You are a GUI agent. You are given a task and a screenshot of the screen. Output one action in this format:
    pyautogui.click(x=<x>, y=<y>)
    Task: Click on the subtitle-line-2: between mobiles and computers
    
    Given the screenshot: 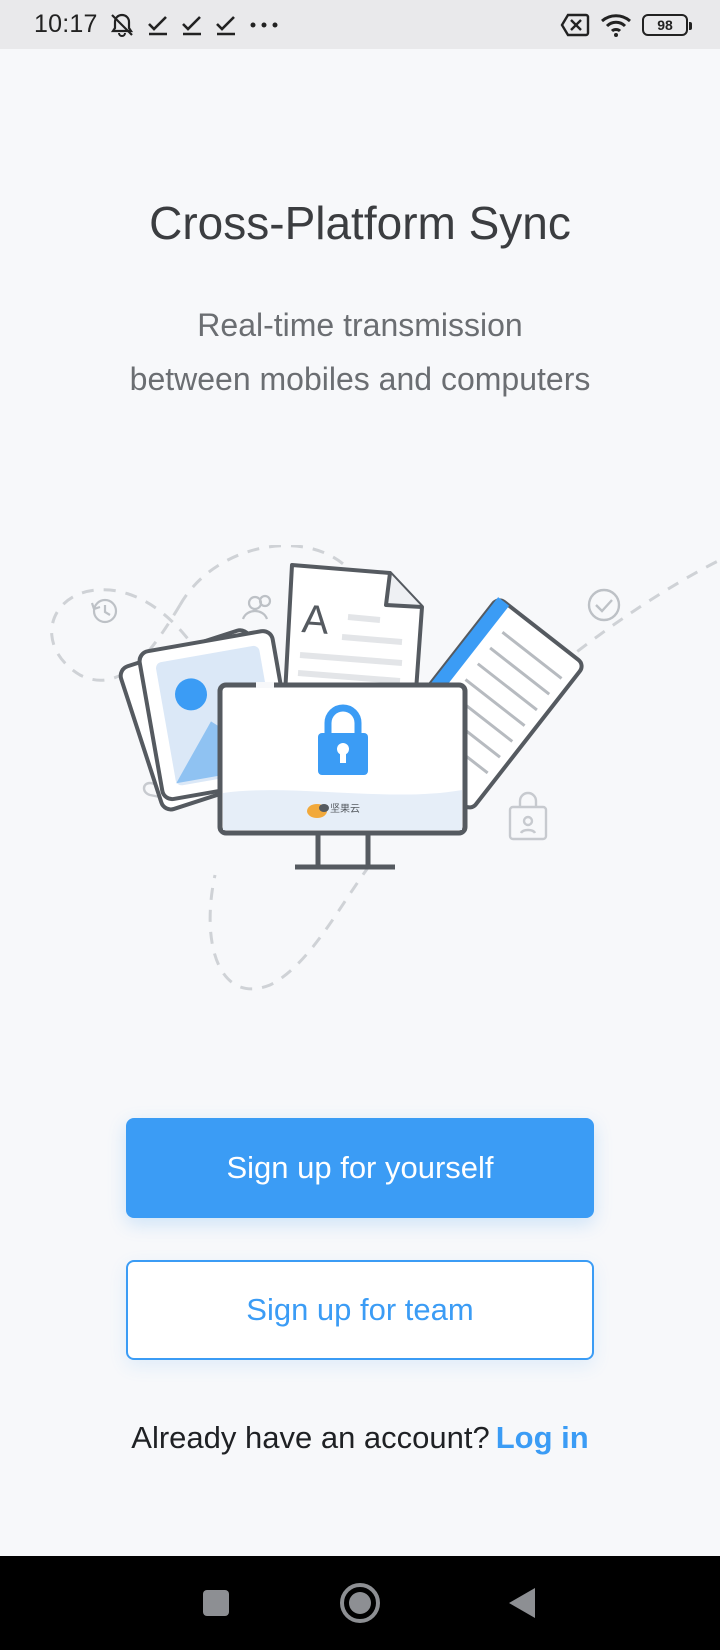 What is the action you would take?
    pyautogui.click(x=360, y=379)
    